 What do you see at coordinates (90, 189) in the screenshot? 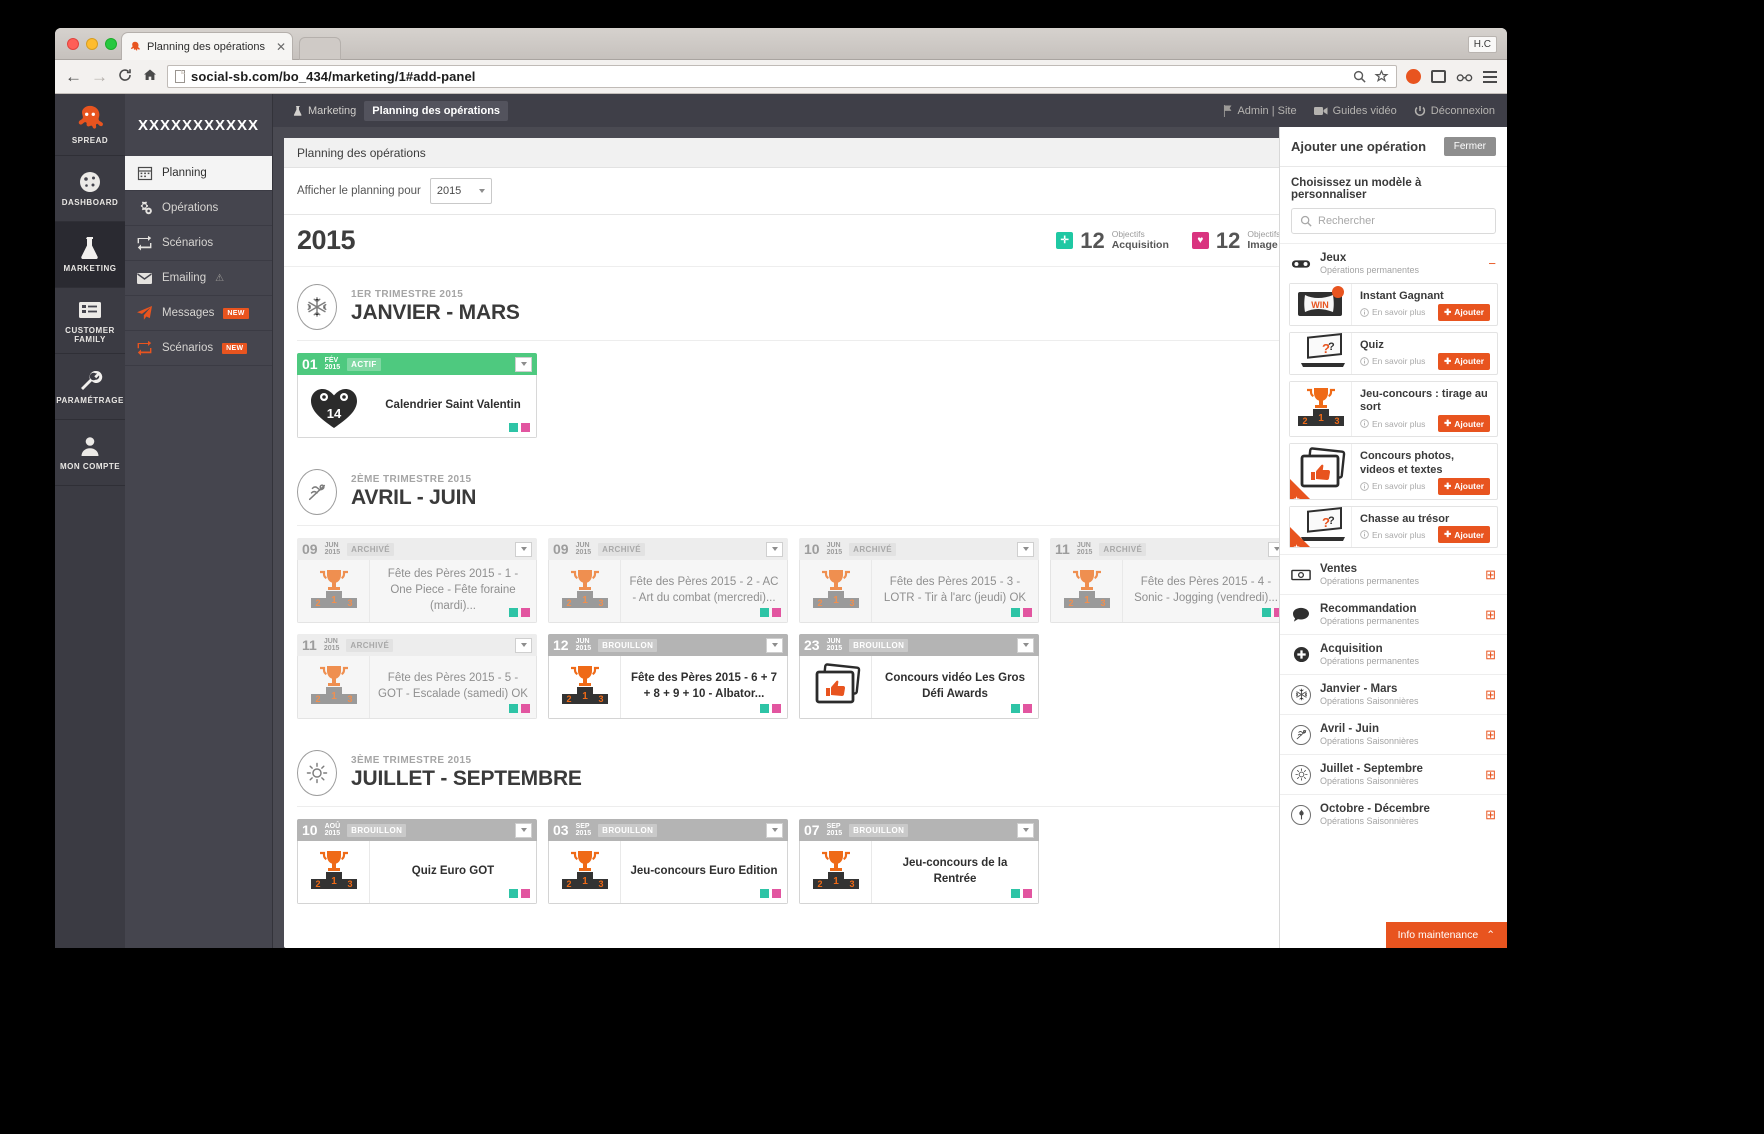
I see `rail-item-dashboard: DASHBOARD` at bounding box center [90, 189].